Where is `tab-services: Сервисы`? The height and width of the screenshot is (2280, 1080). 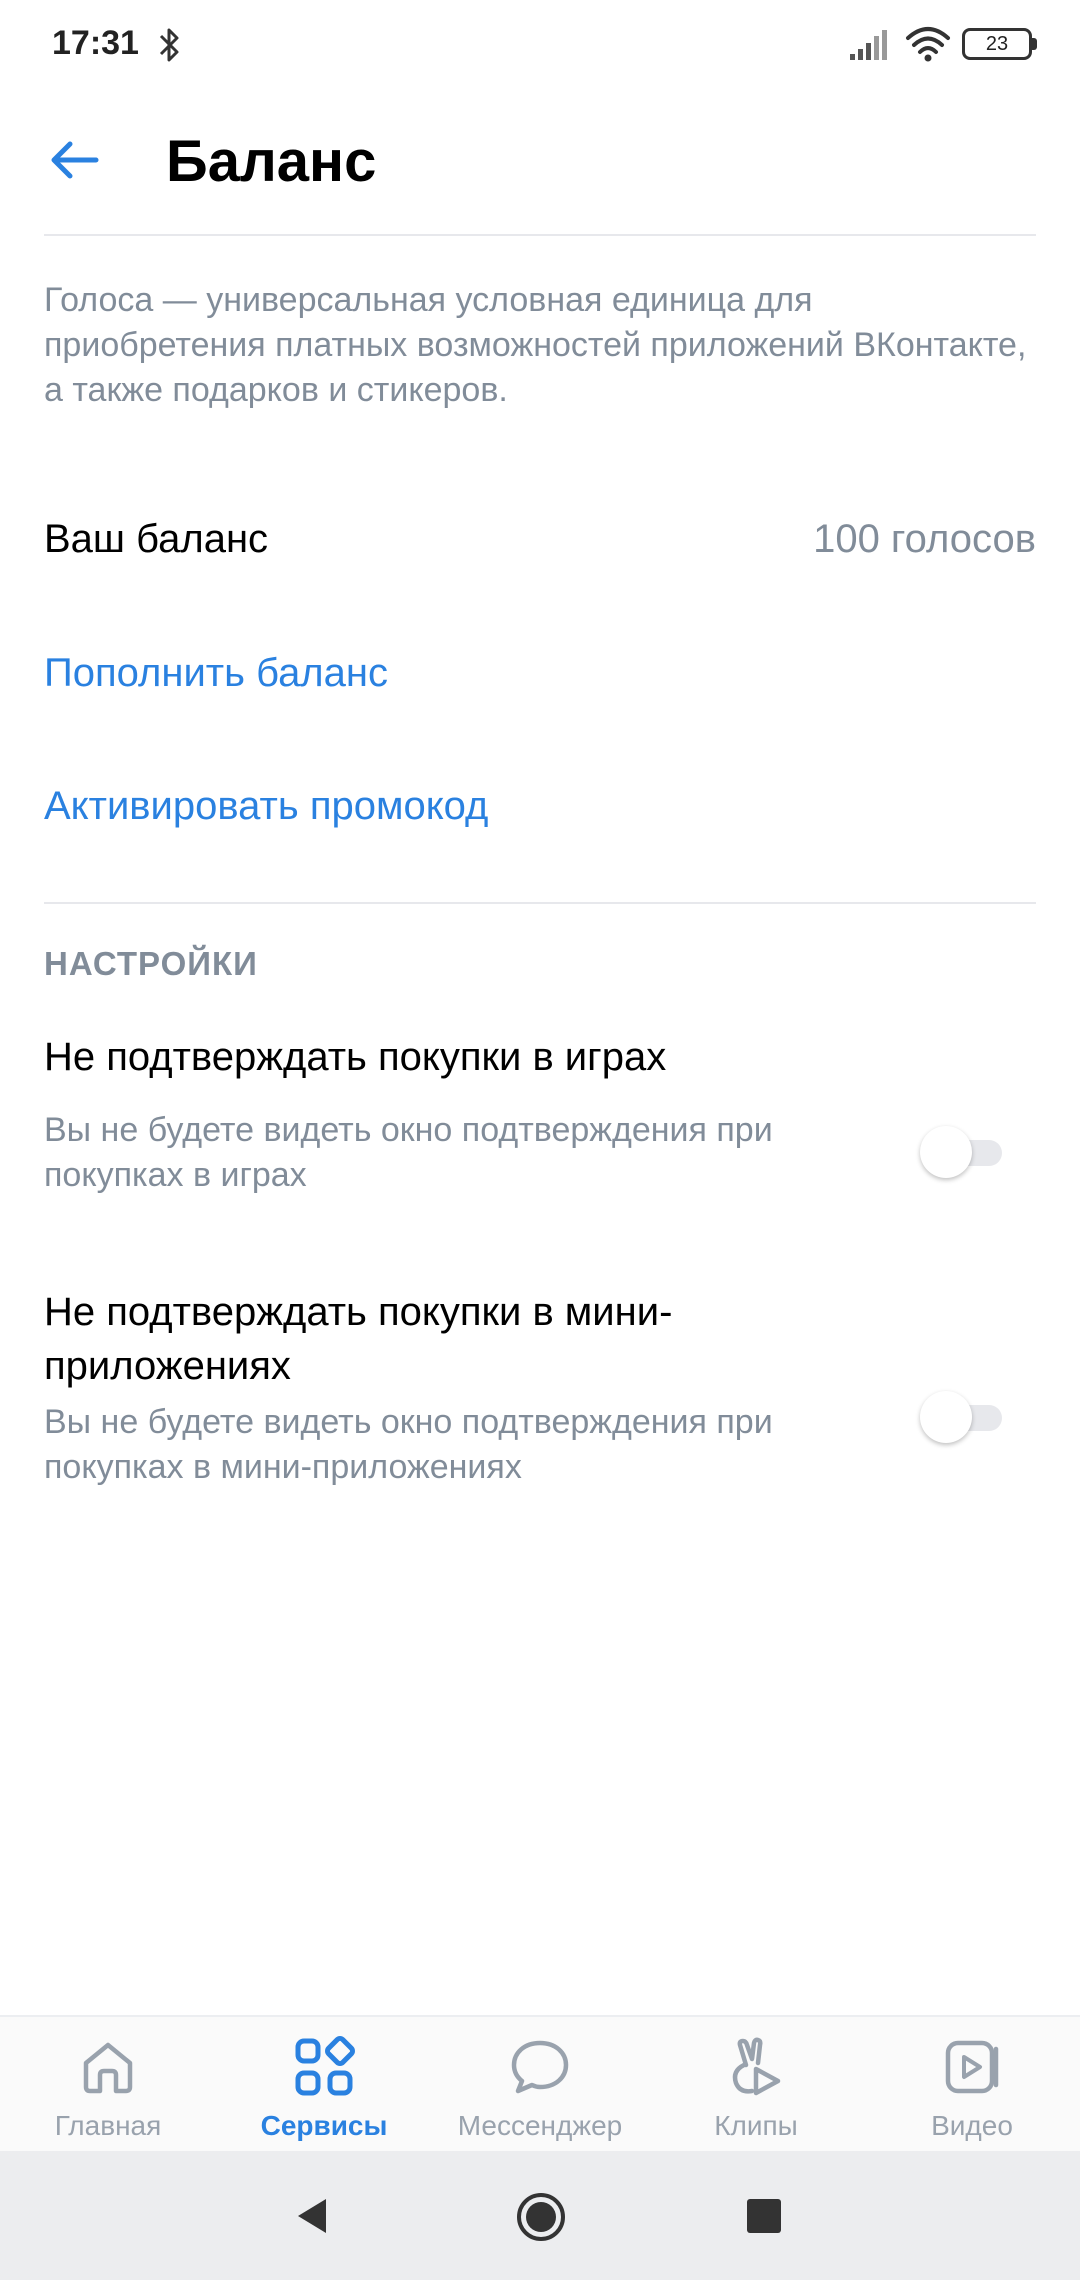
tab-services: Сервисы is located at coordinates (324, 2085).